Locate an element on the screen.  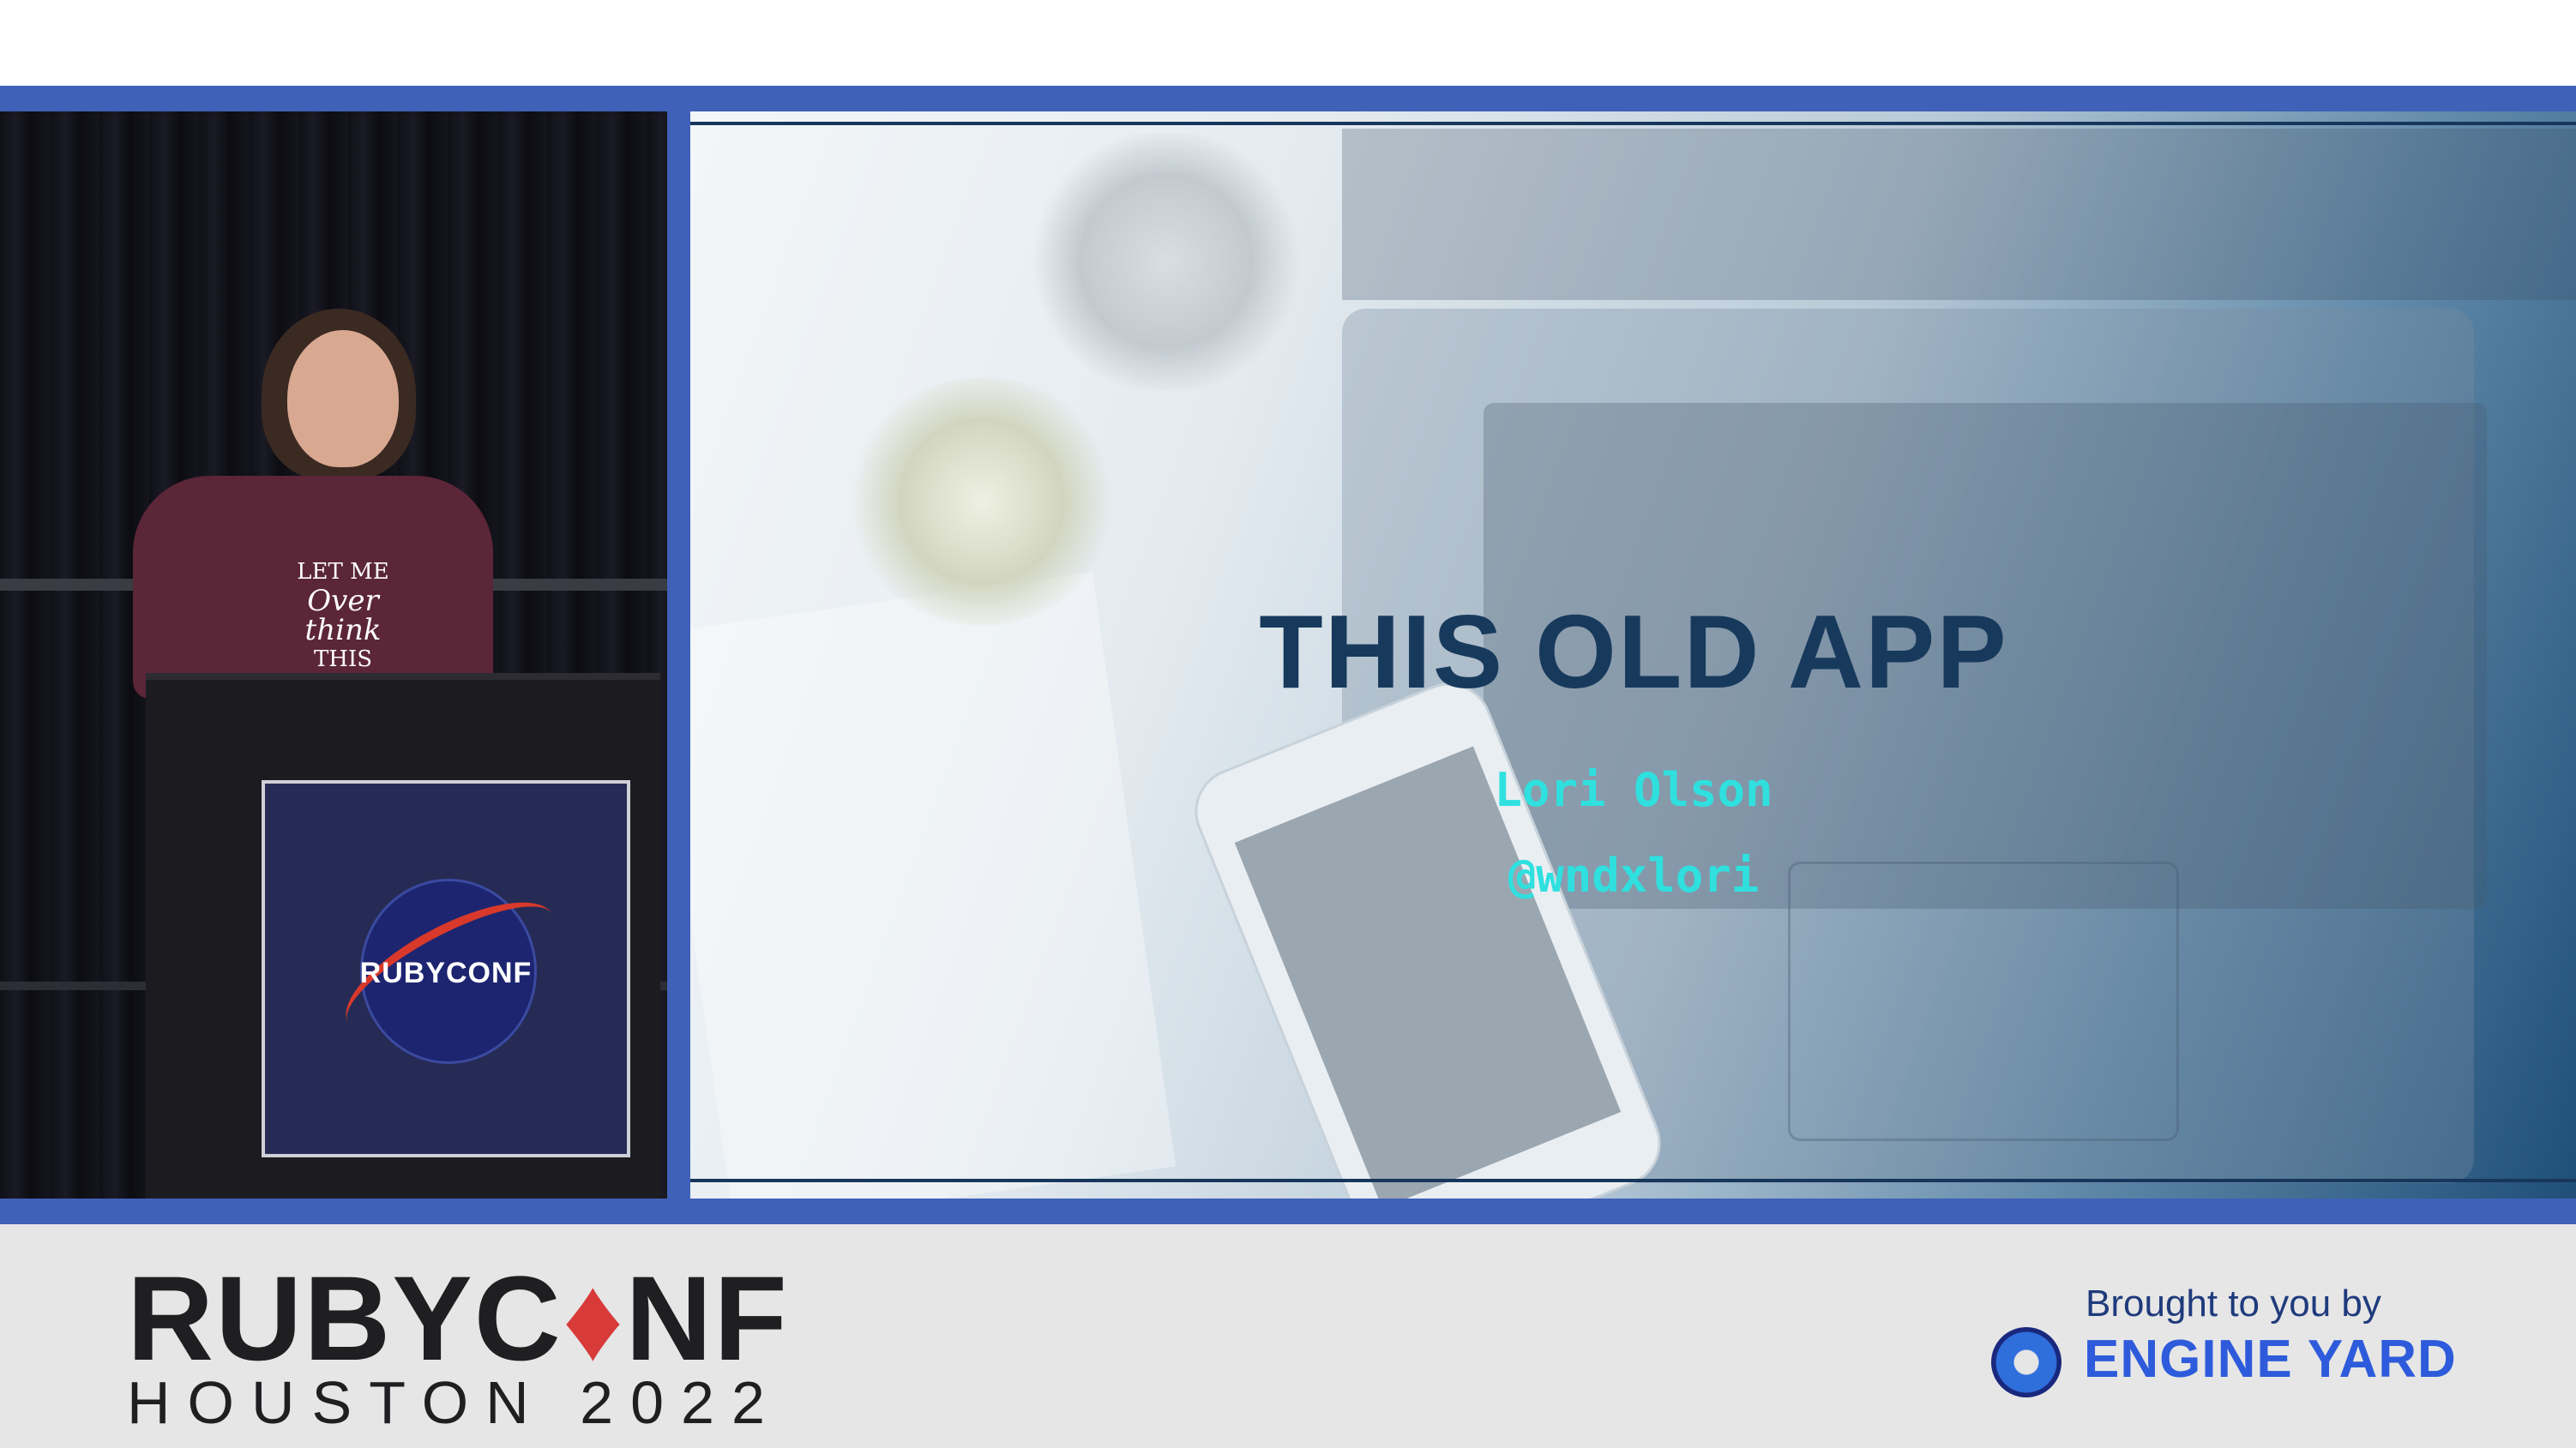
podium-sign: RUBYCONF is located at coordinates (446, 968).